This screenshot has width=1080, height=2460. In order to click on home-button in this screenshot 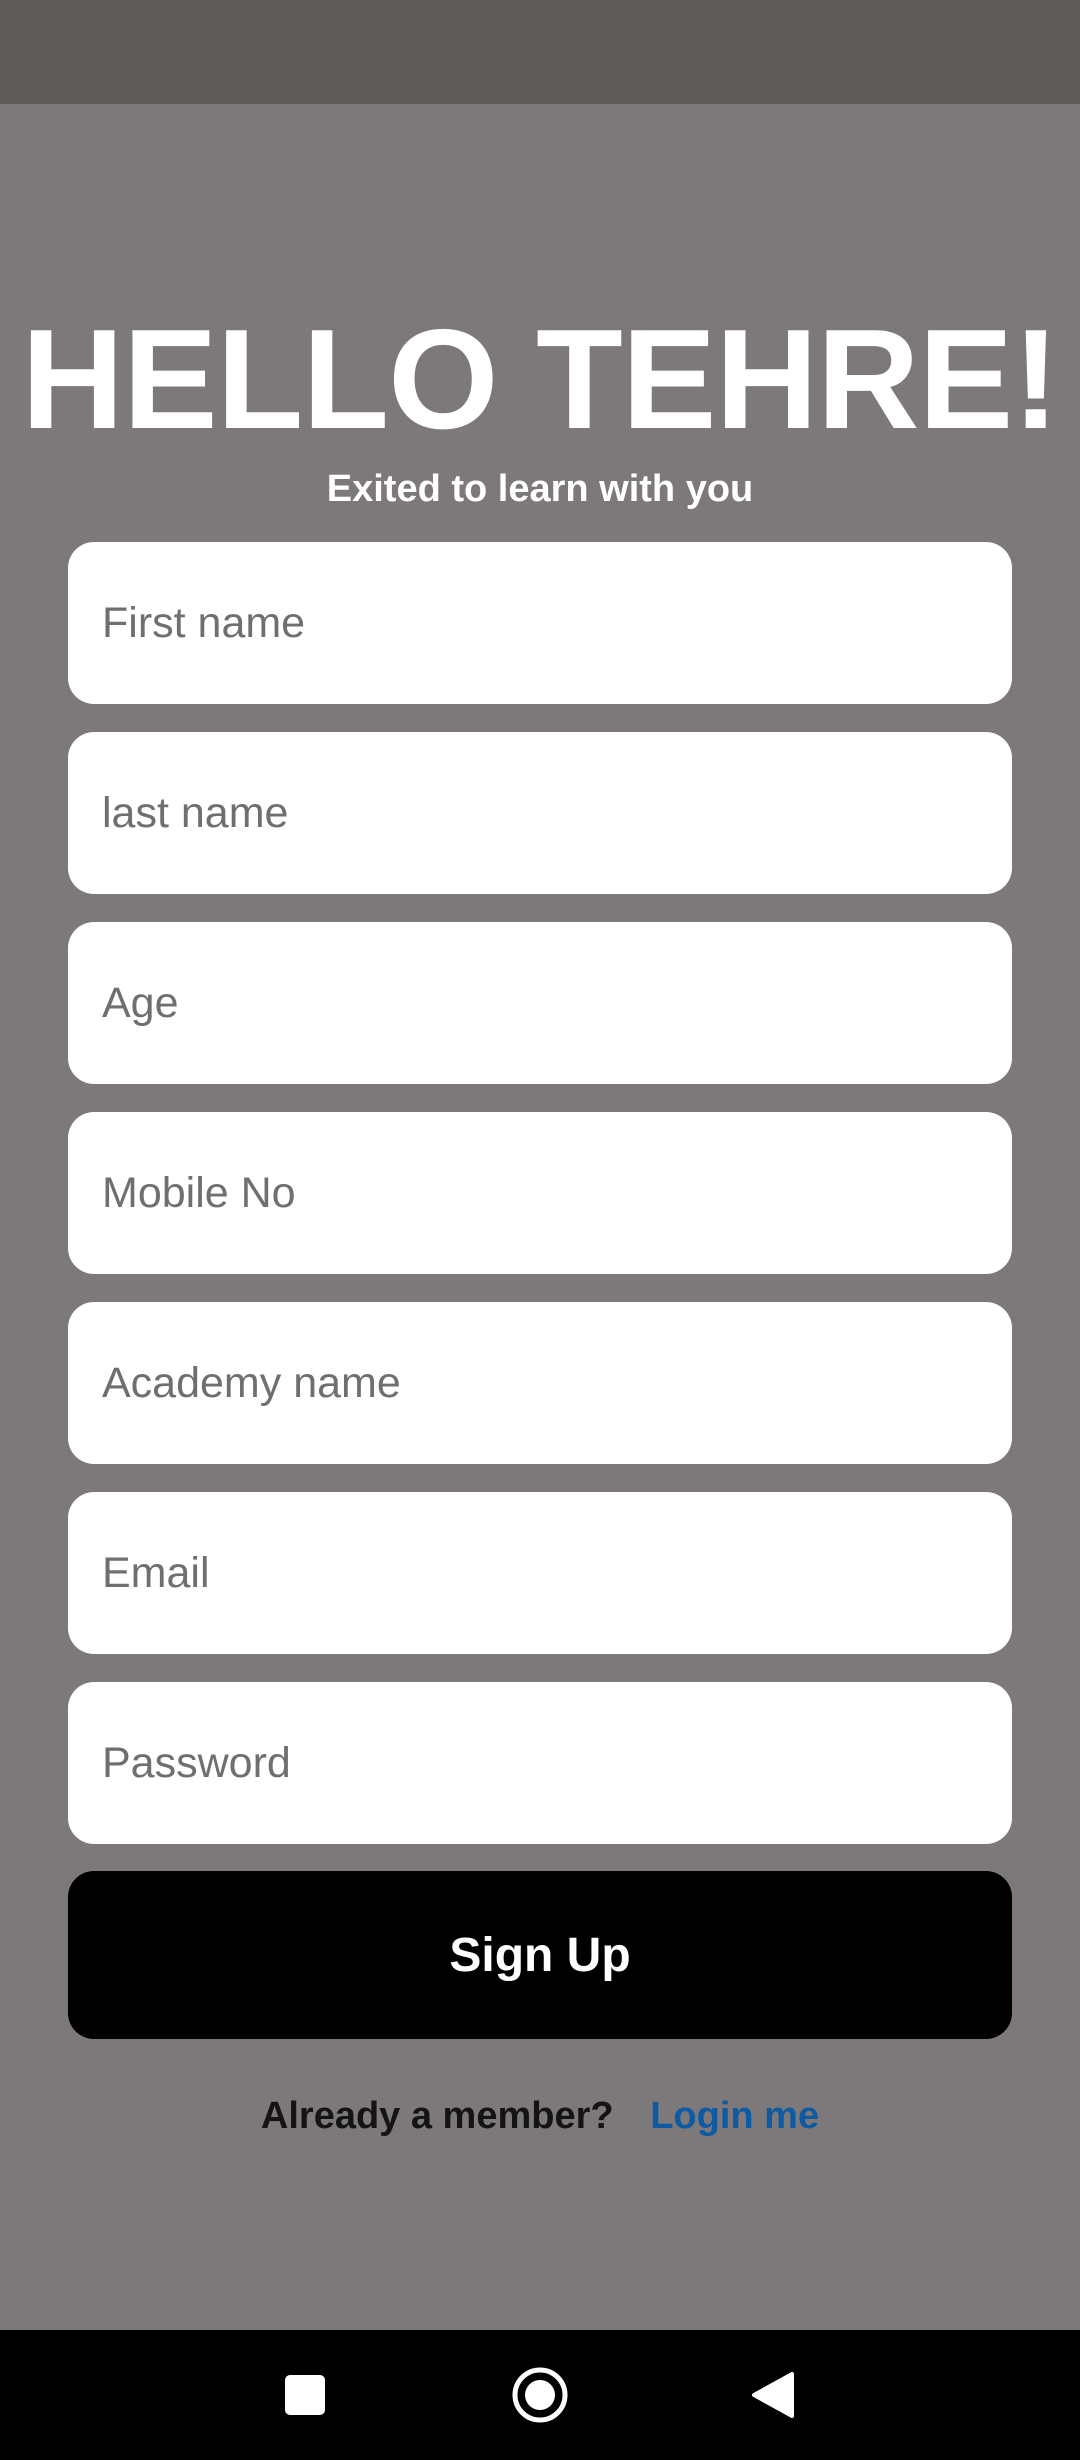, I will do `click(540, 2395)`.